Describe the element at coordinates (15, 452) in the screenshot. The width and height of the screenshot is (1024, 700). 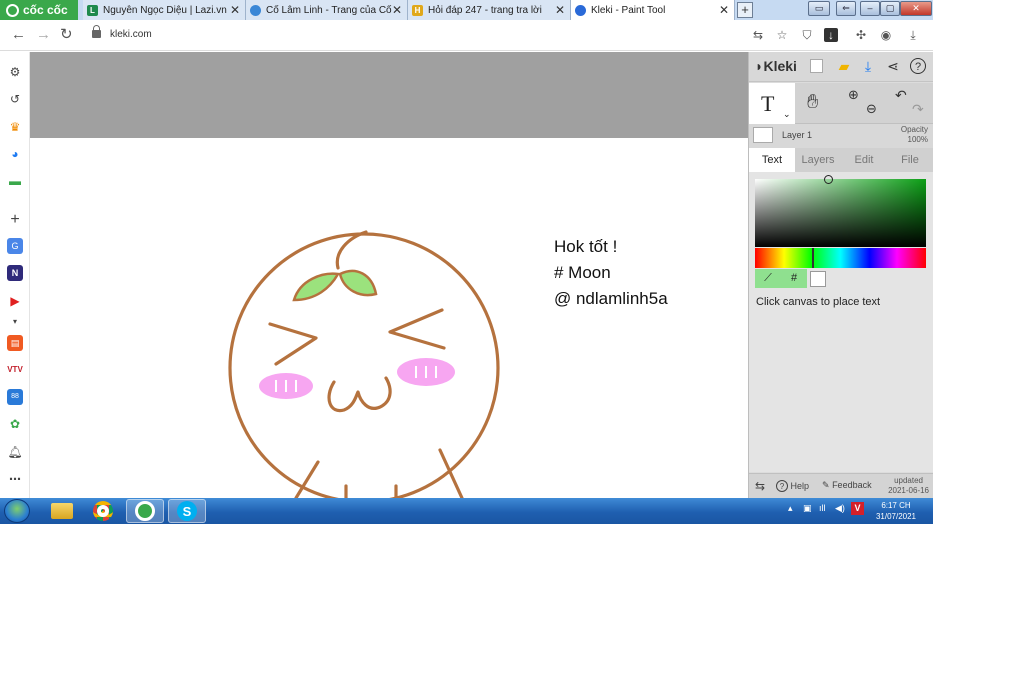
I see `notification-bell-icon: 🔔︎` at that location.